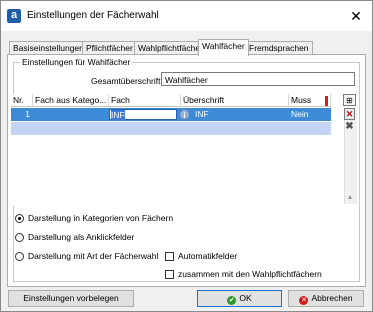  Describe the element at coordinates (19, 256) in the screenshot. I see `radio-art-faecherwahl` at that location.